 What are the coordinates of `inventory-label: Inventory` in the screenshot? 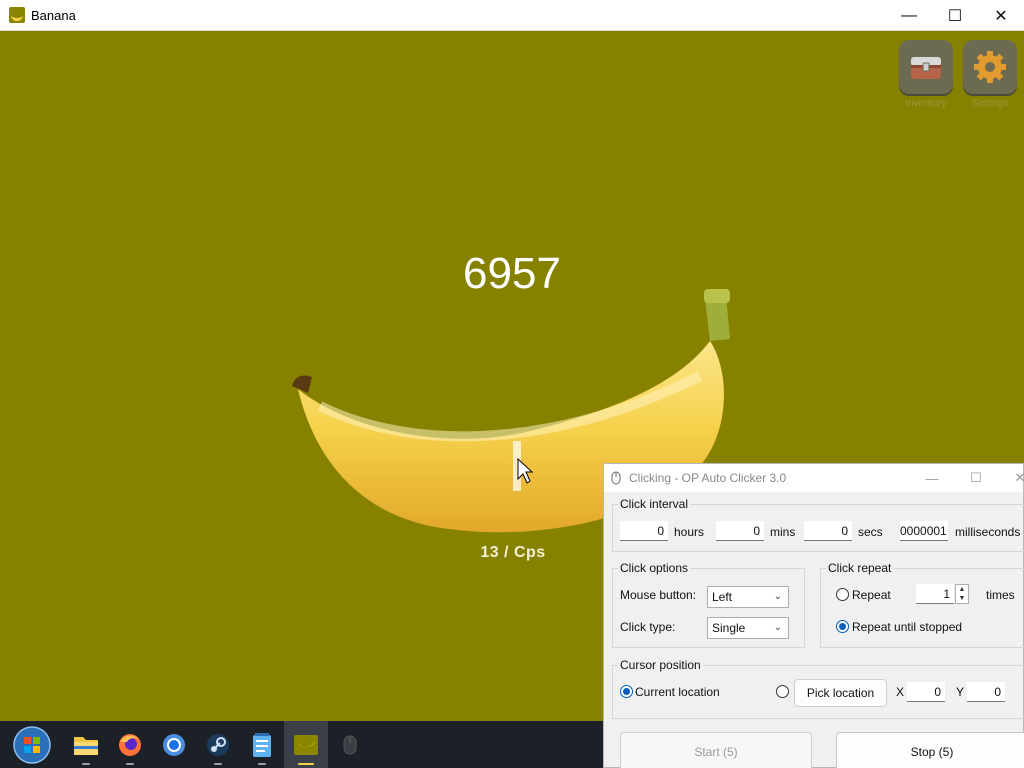 It's located at (926, 103).